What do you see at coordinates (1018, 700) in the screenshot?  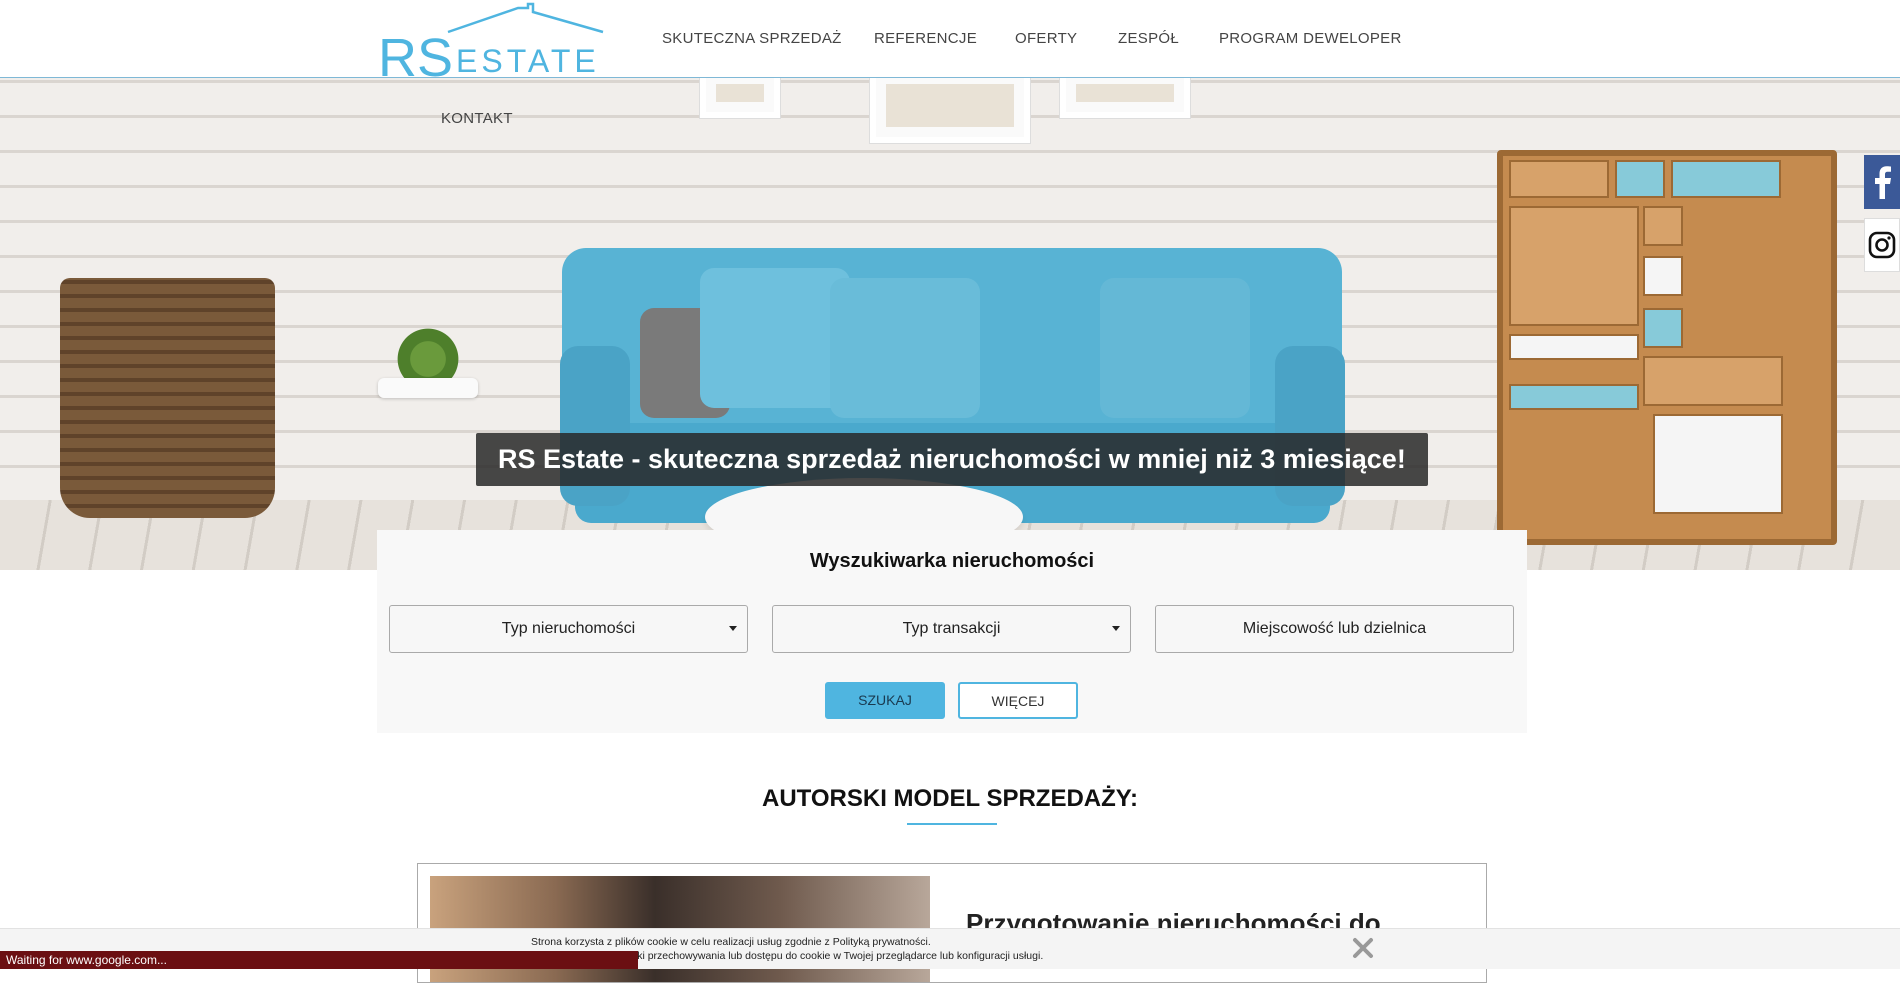 I see `more-button: WIĘCEJ` at bounding box center [1018, 700].